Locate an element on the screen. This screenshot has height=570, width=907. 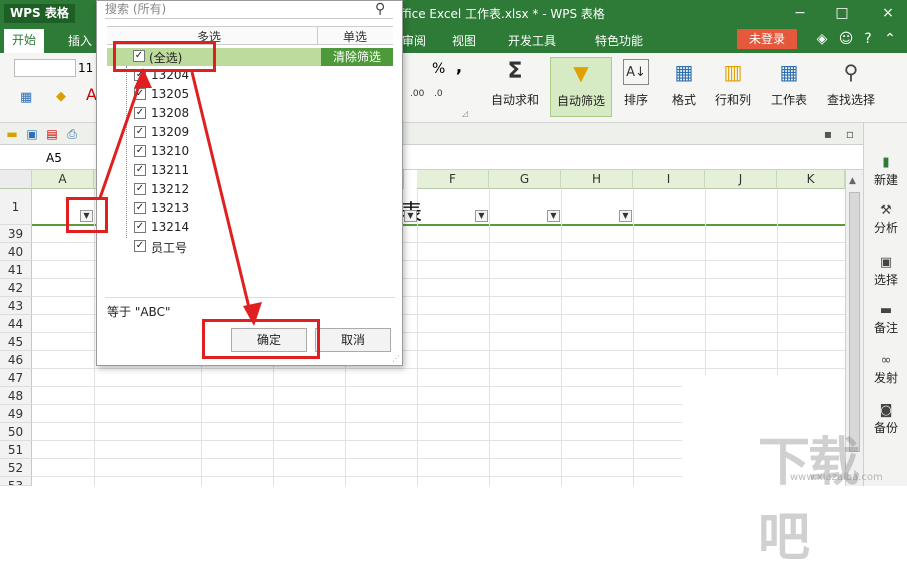
restore-pane-icon: ▪ is located at coordinates (828, 134).